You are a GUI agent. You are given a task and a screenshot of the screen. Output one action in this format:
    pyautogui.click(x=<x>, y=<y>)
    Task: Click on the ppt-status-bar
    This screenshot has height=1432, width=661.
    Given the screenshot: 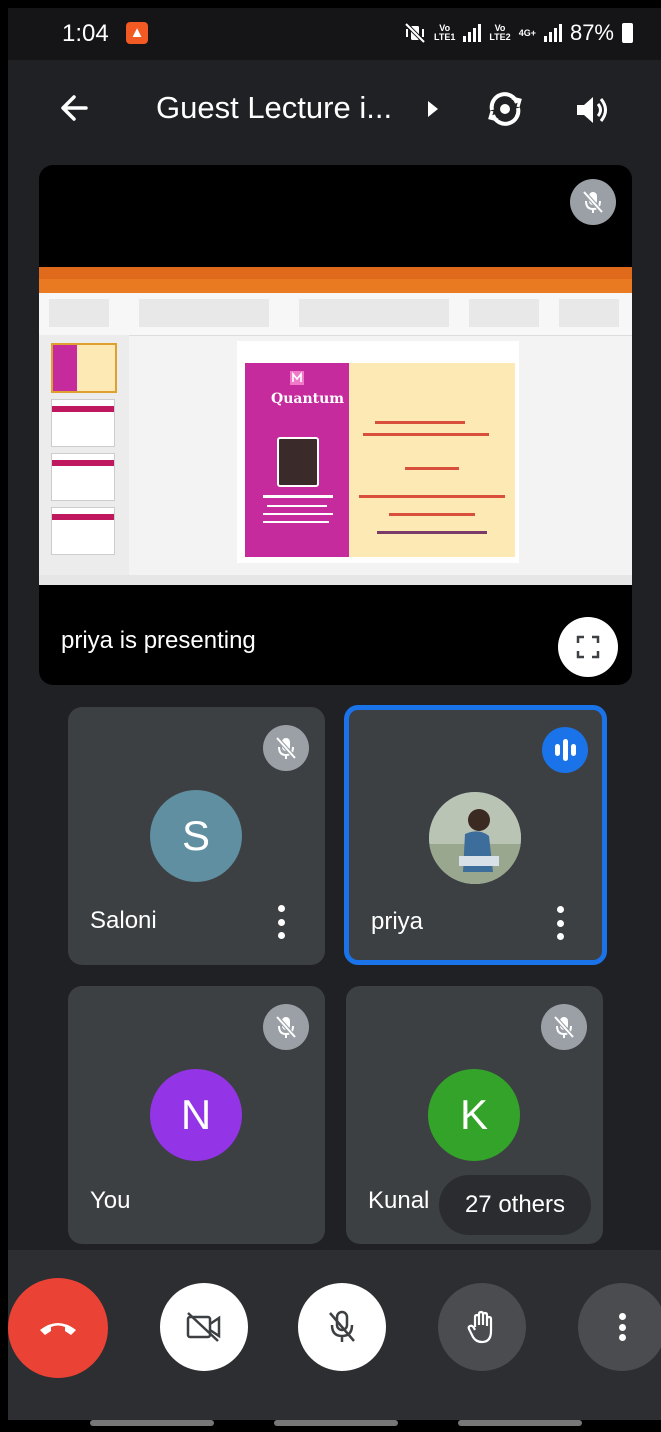 What is the action you would take?
    pyautogui.click(x=335, y=580)
    